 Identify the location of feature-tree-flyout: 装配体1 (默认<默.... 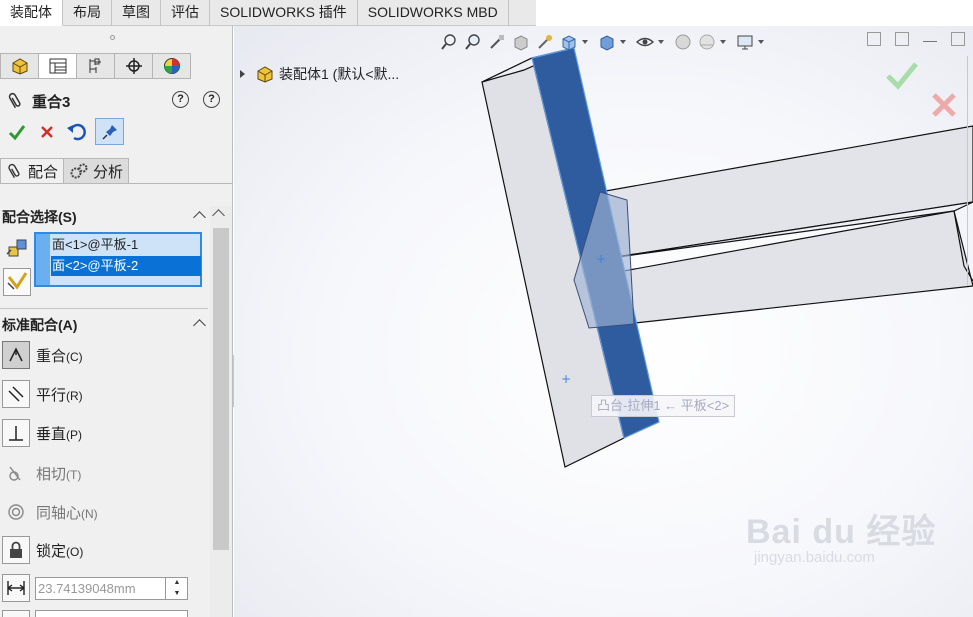
(319, 74).